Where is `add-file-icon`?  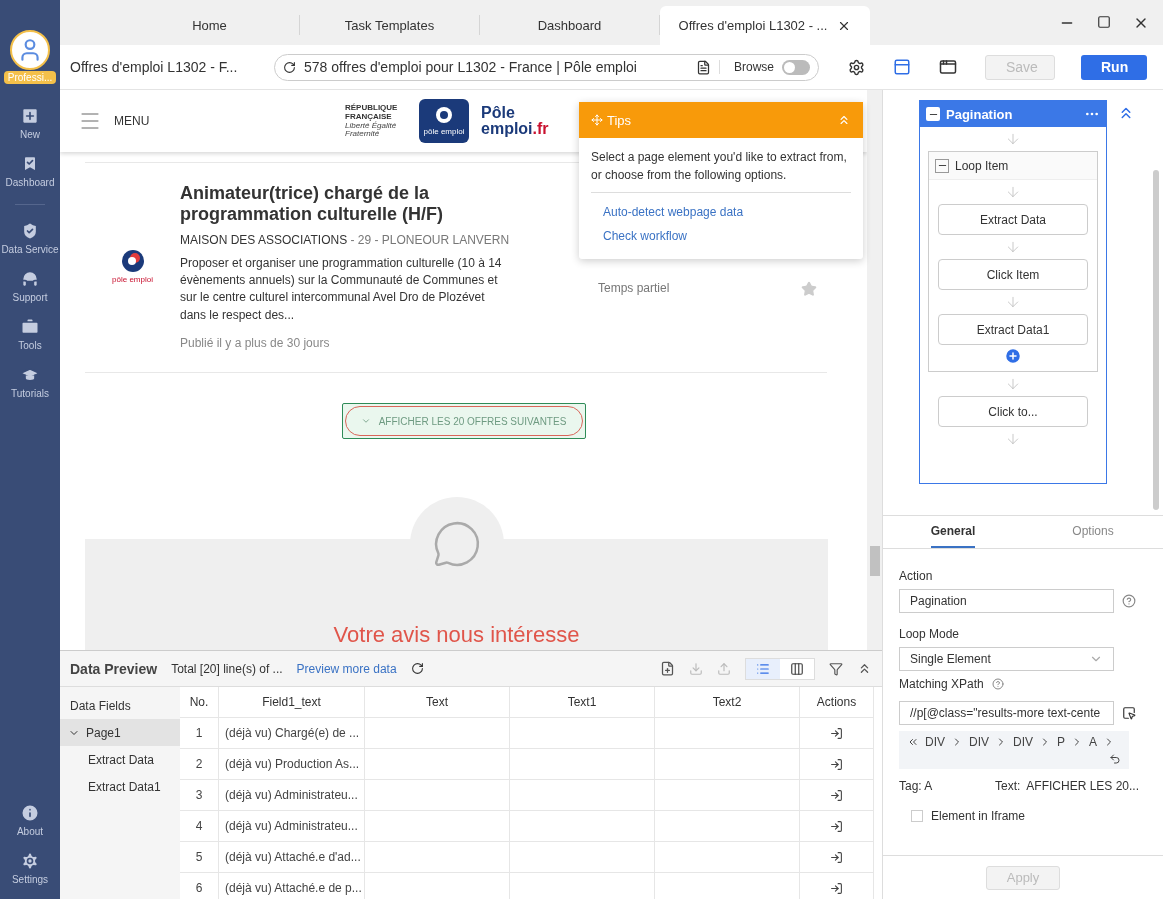 add-file-icon is located at coordinates (667, 668).